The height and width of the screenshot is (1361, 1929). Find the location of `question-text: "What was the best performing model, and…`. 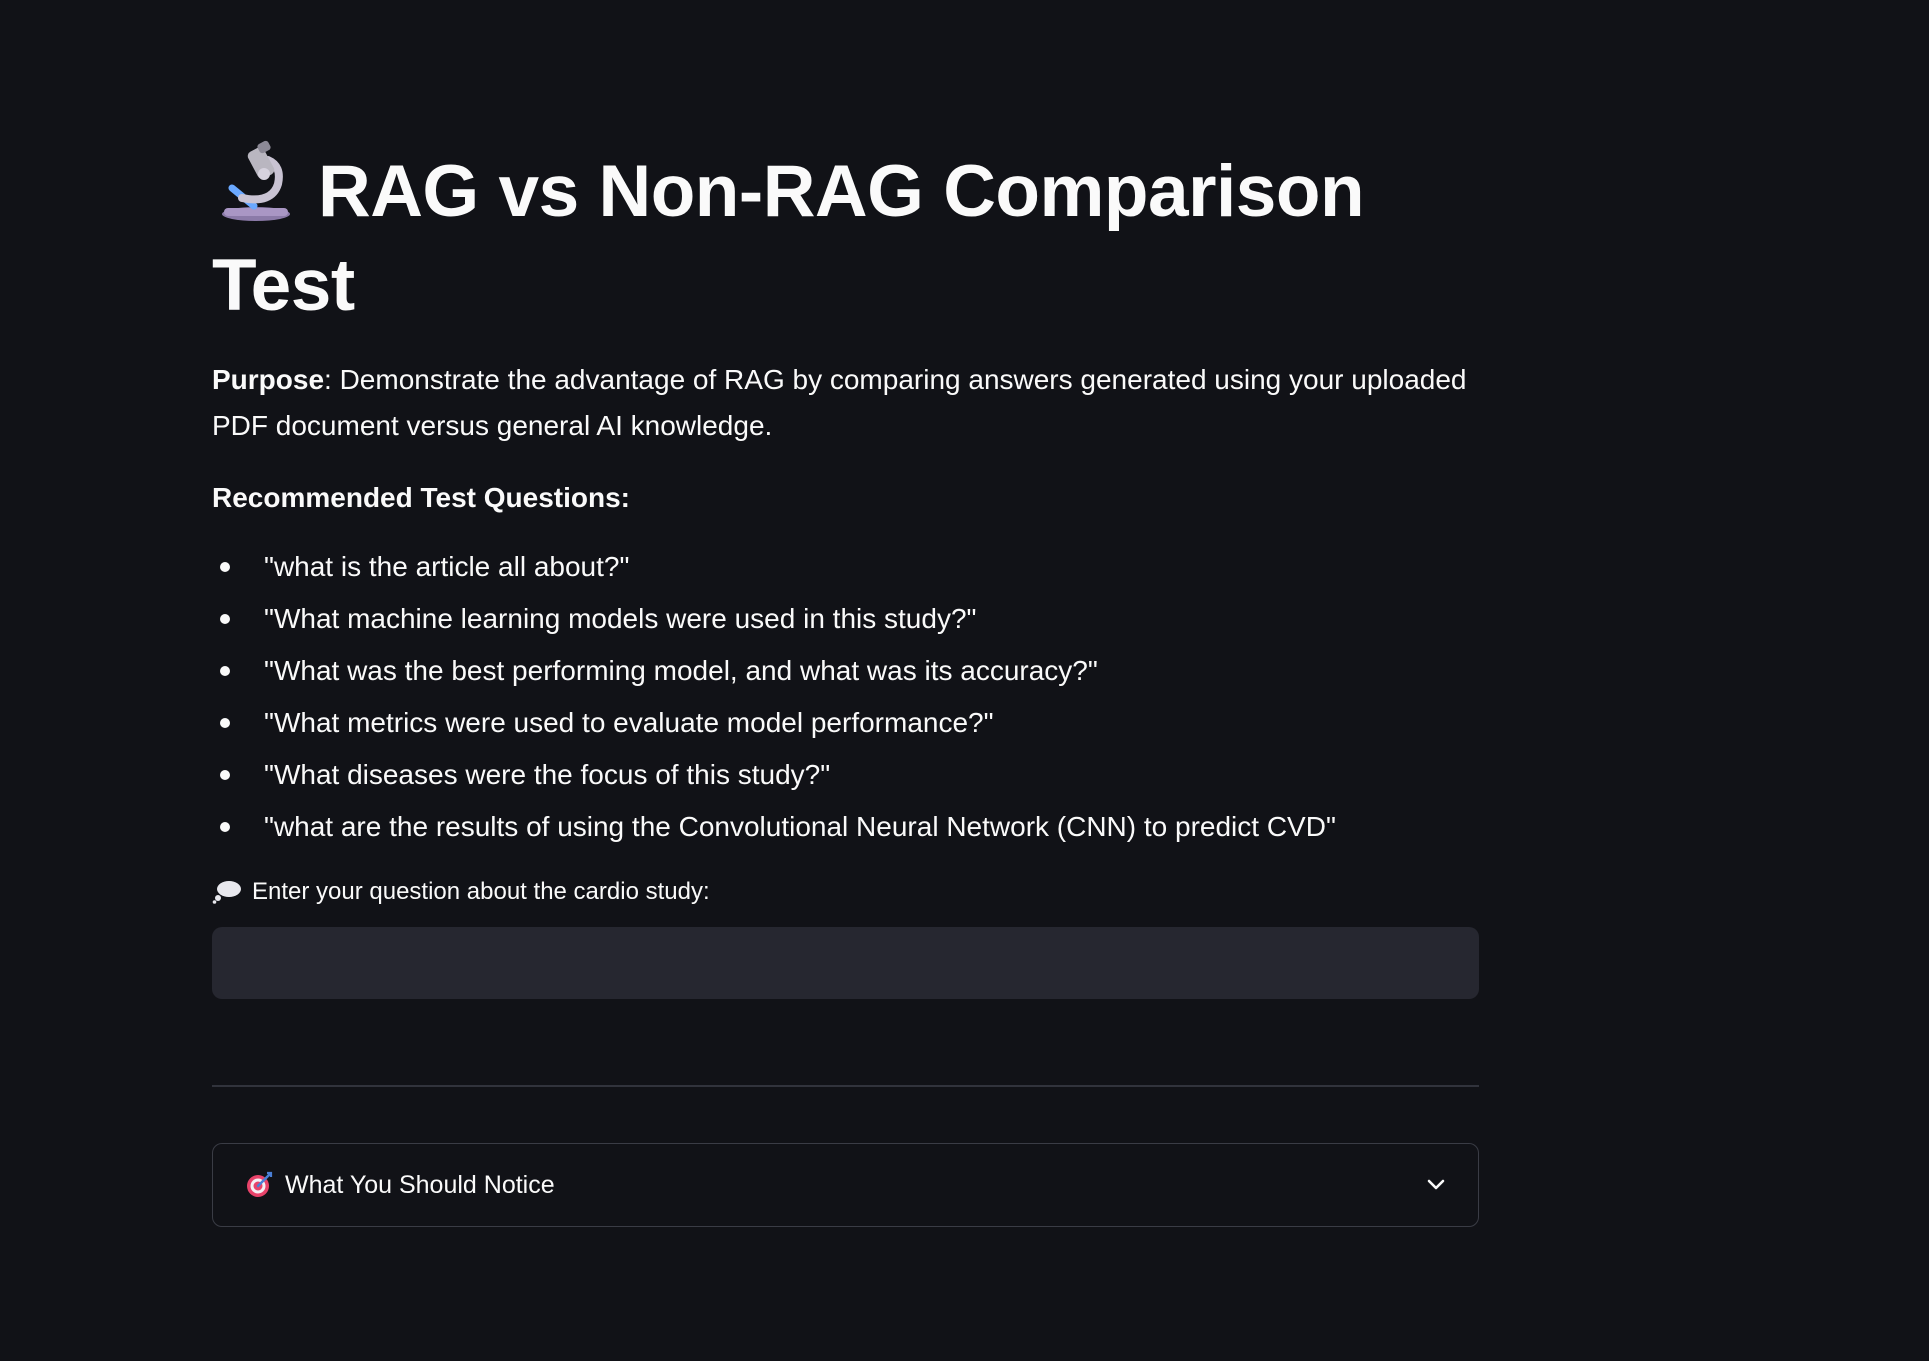

question-text: "What was the best performing model, and… is located at coordinates (681, 670).